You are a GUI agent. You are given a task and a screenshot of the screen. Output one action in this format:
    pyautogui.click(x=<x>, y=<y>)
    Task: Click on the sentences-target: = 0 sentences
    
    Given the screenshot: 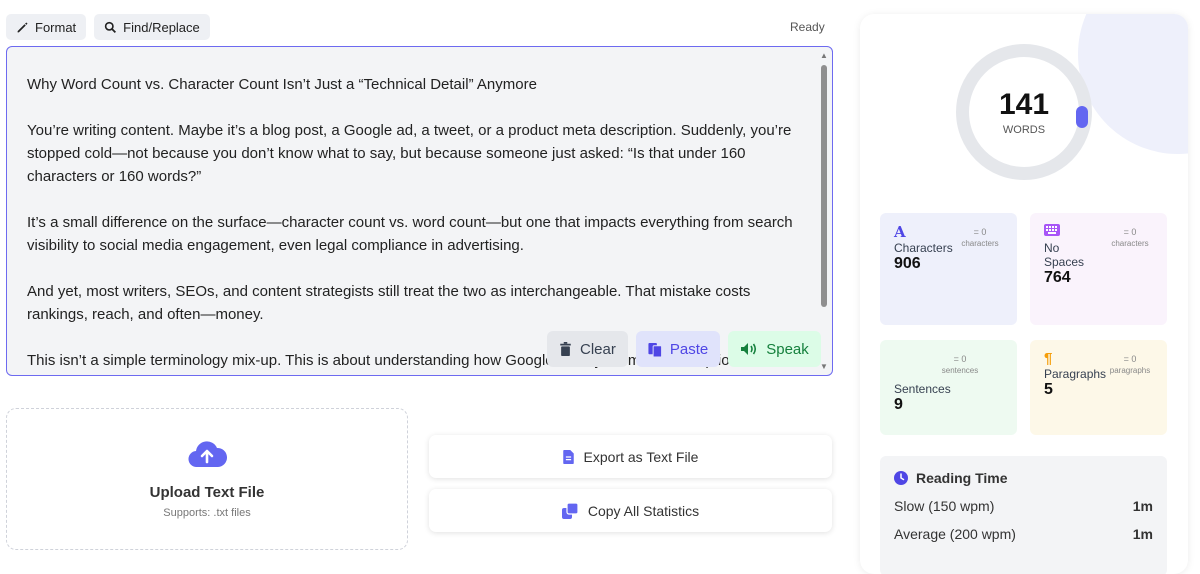 What is the action you would take?
    pyautogui.click(x=960, y=364)
    